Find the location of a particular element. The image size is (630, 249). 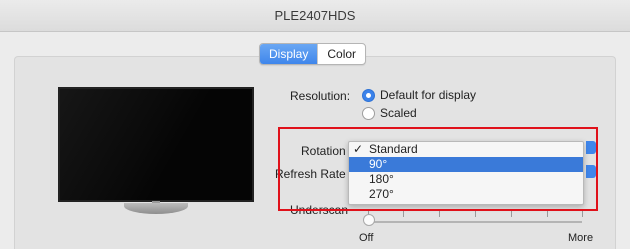

underscan-off-label: Off is located at coordinates (366, 238).